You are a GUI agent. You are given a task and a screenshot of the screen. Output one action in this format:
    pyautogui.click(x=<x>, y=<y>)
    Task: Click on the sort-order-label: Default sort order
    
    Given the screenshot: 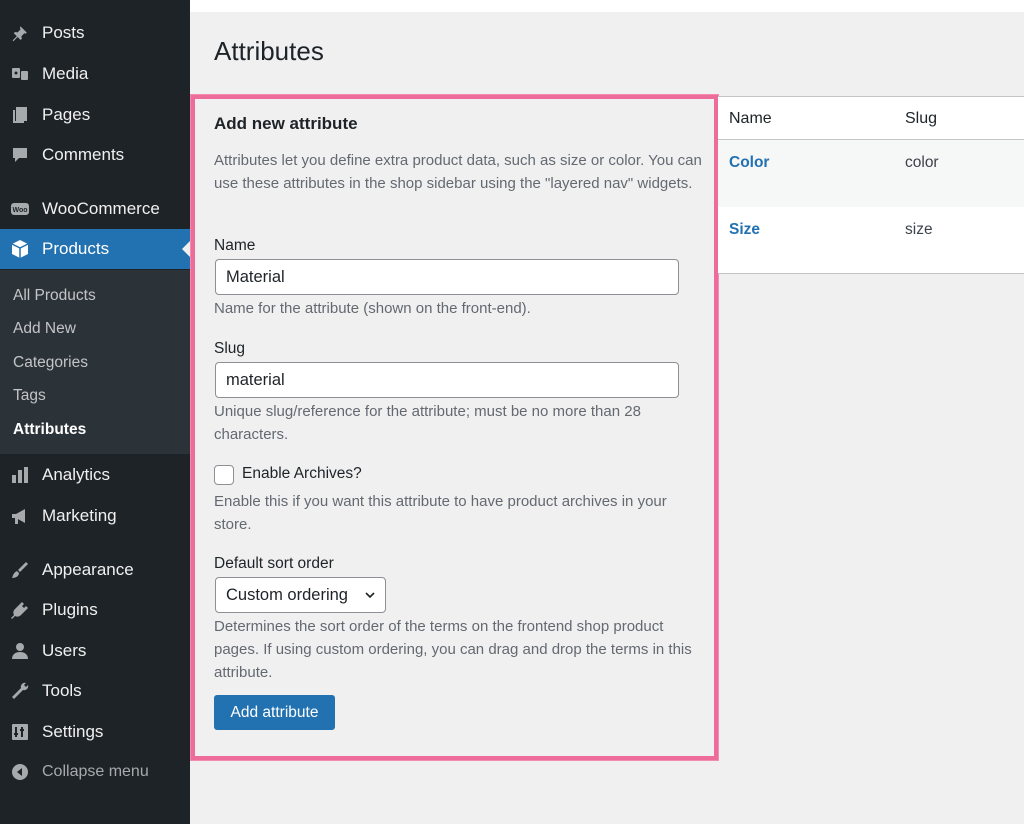 What is the action you would take?
    pyautogui.click(x=274, y=563)
    